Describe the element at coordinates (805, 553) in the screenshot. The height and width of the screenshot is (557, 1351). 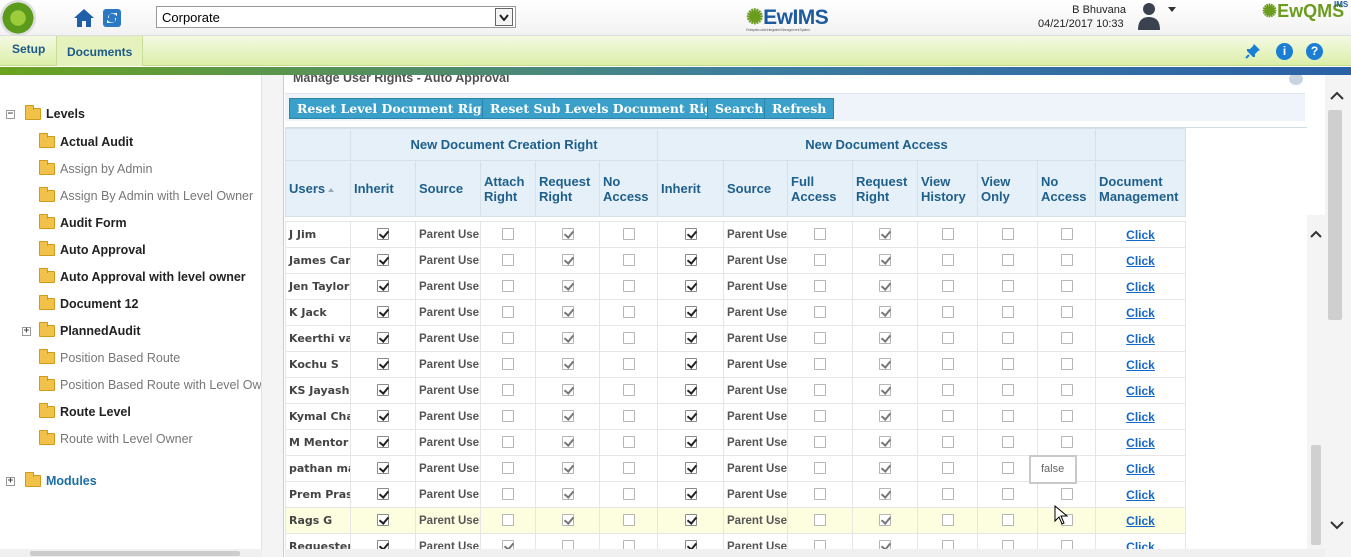
I see `main-hscrollbar` at that location.